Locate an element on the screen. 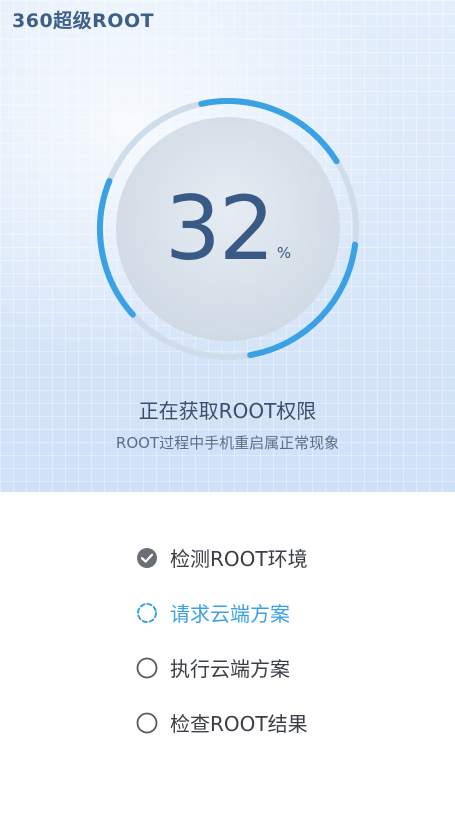 The width and height of the screenshot is (455, 814). step-item-execute: 执行云端方案 is located at coordinates (286, 667).